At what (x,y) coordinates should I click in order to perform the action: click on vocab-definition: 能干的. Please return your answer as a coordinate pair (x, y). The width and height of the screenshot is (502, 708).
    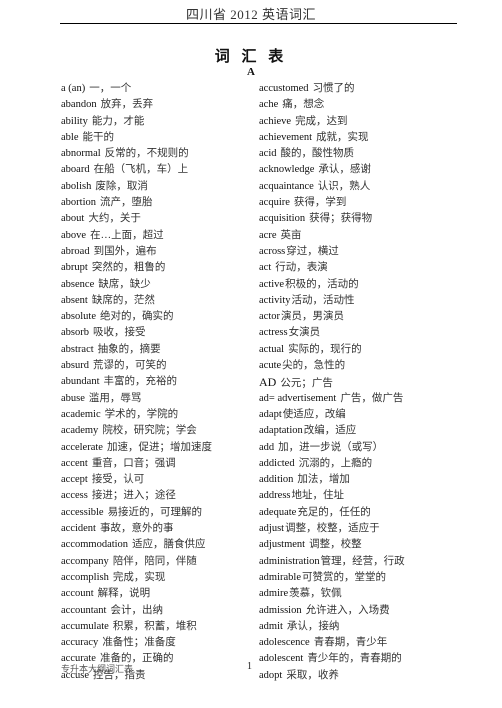
    Looking at the image, I should click on (98, 137).